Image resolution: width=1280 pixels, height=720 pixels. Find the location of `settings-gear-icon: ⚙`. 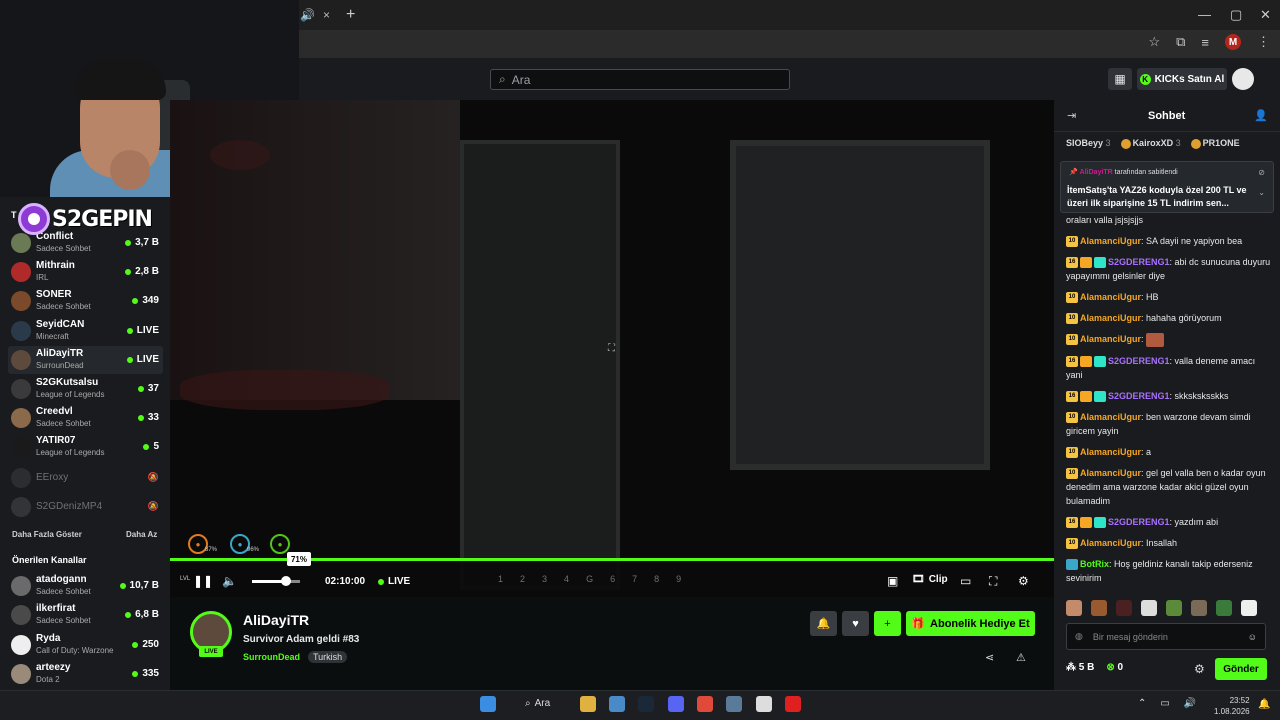

settings-gear-icon: ⚙ is located at coordinates (1023, 581).